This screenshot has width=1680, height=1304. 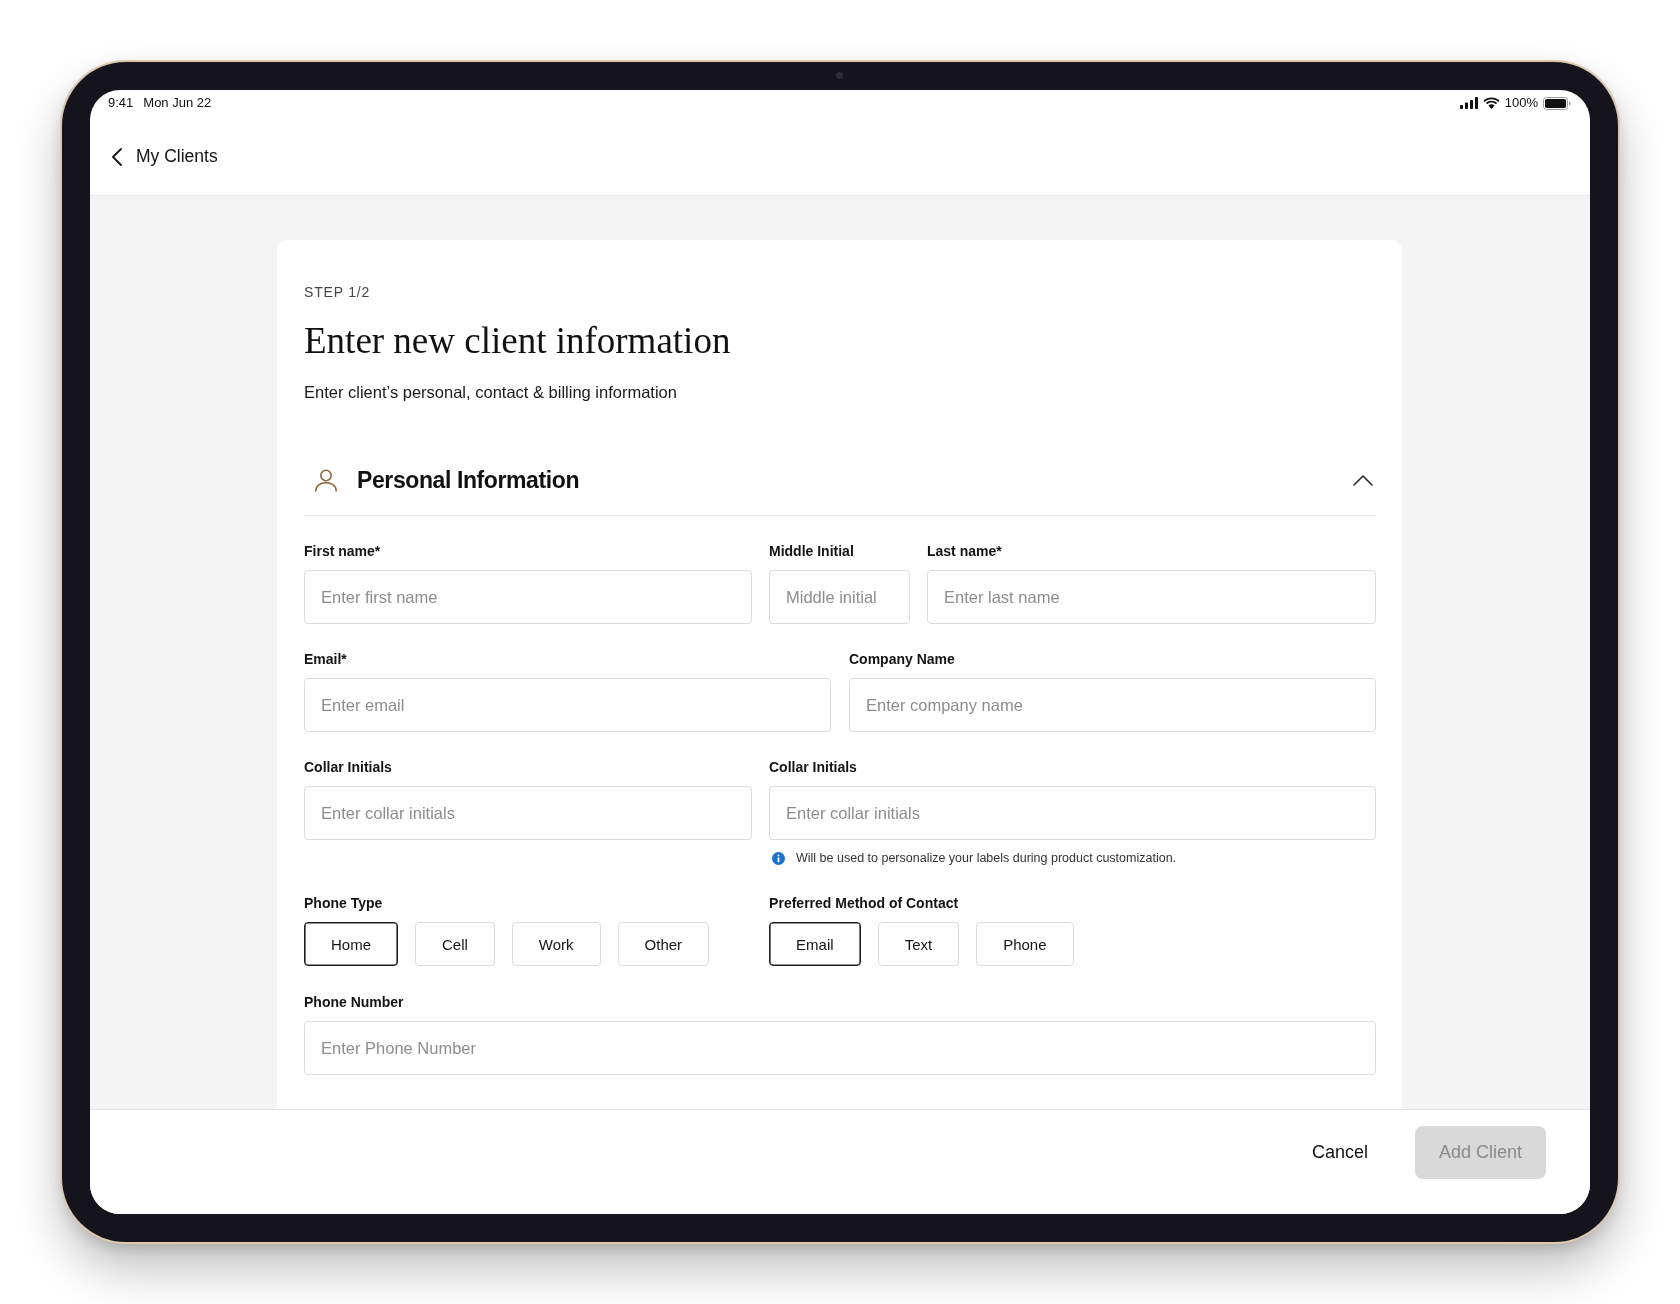 What do you see at coordinates (1339, 1152) in the screenshot?
I see `cancel-button: Cancel` at bounding box center [1339, 1152].